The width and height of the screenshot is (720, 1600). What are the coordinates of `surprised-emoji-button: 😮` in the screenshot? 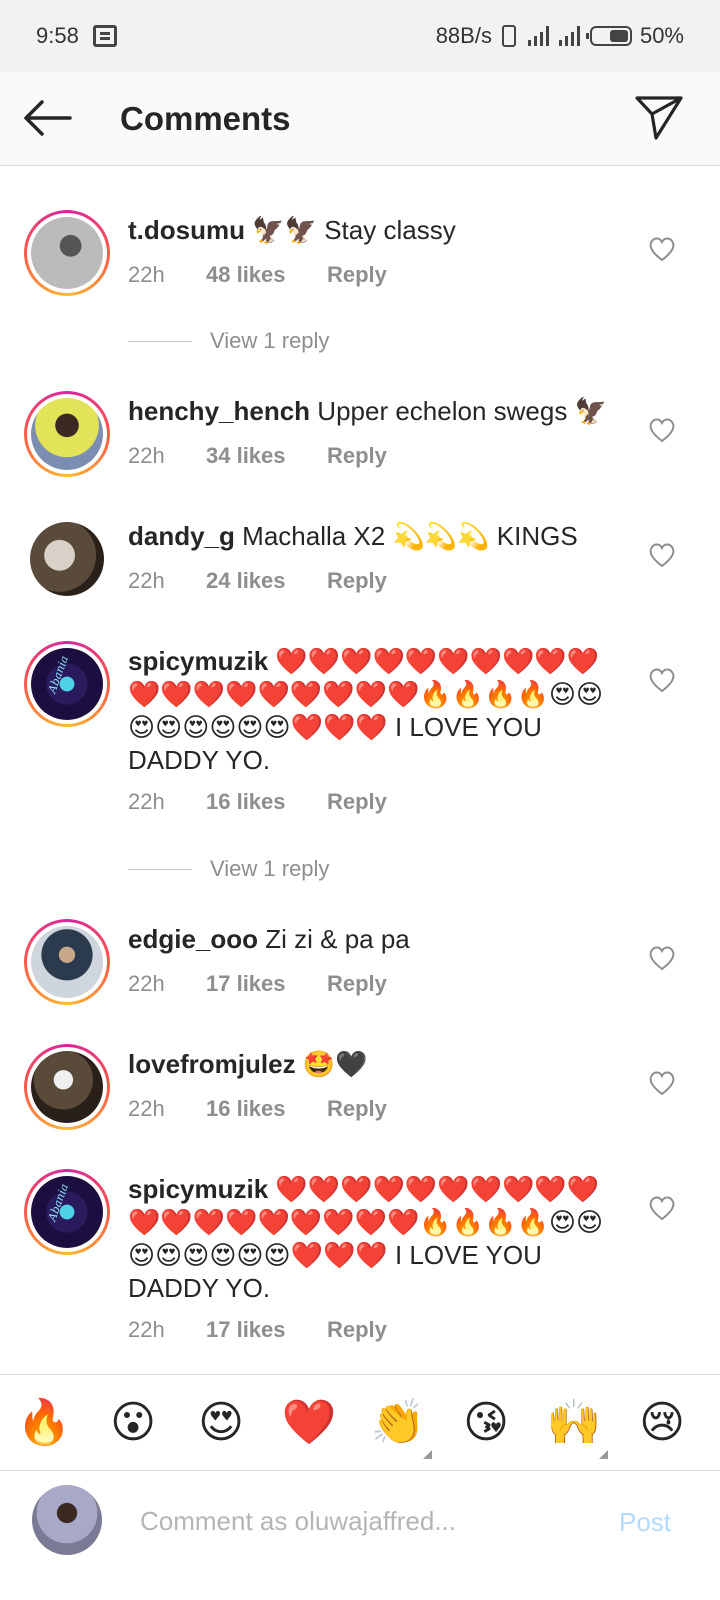 It's located at (133, 1423).